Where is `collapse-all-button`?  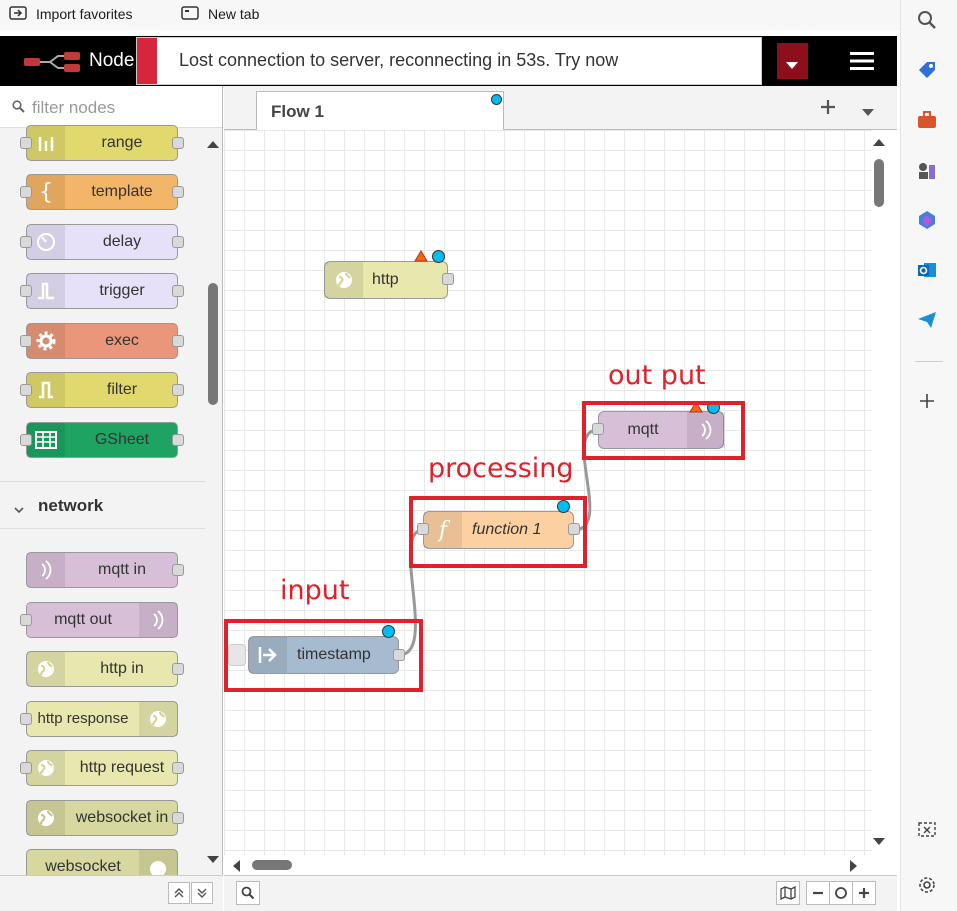 collapse-all-button is located at coordinates (179, 893).